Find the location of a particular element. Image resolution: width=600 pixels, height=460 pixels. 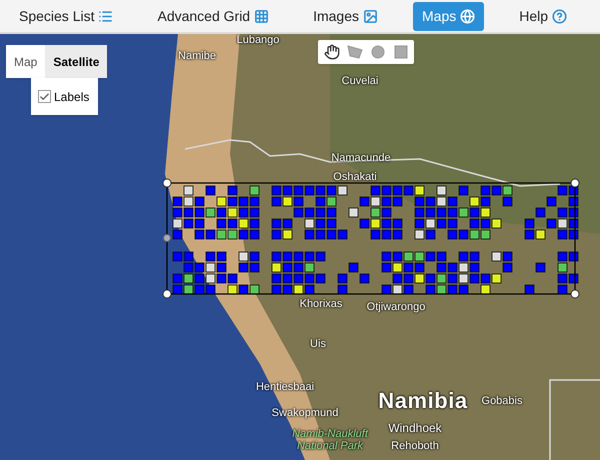

map-type-tab: Satellite is located at coordinates (76, 61).